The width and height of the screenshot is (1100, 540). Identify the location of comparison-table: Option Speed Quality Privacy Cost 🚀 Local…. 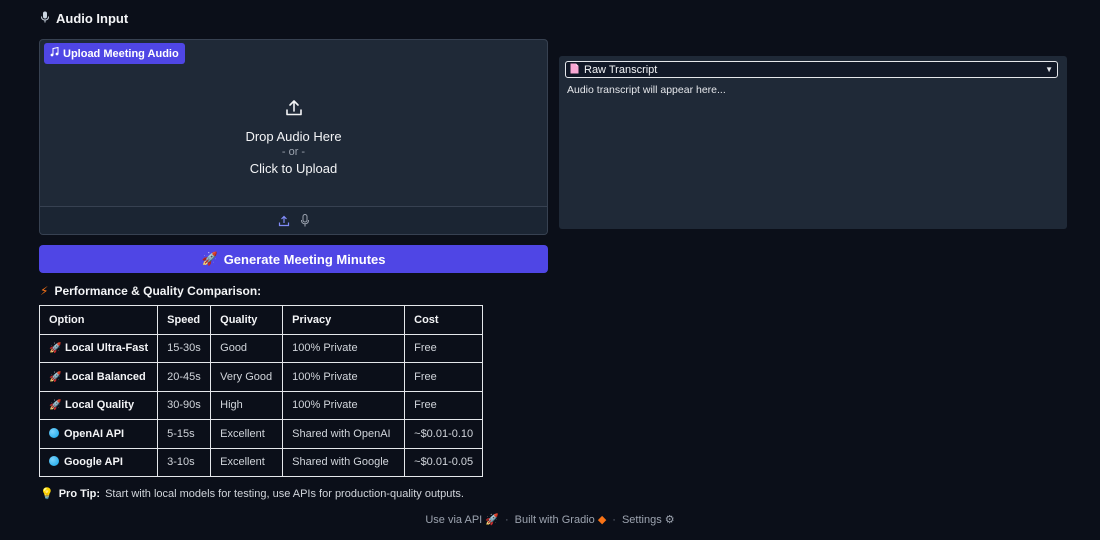
(261, 391).